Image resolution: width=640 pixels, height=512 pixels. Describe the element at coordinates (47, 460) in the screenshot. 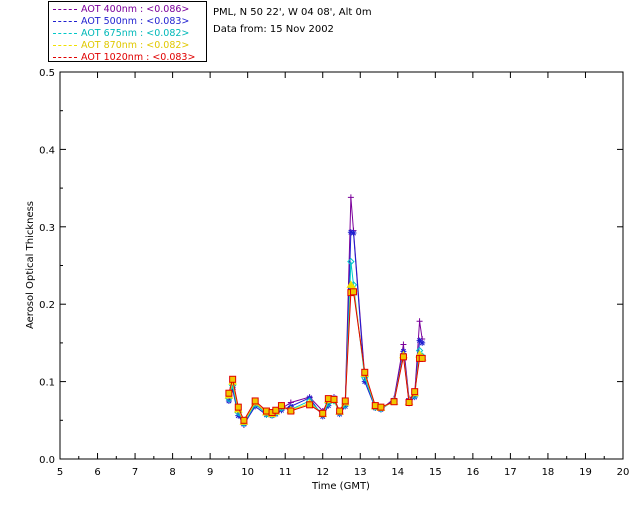

I see `y-tick-label: 0.0` at that location.